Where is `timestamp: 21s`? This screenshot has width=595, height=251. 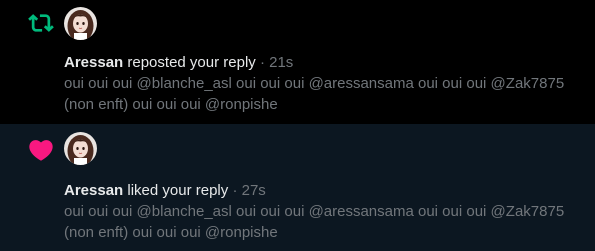 timestamp: 21s is located at coordinates (281, 62).